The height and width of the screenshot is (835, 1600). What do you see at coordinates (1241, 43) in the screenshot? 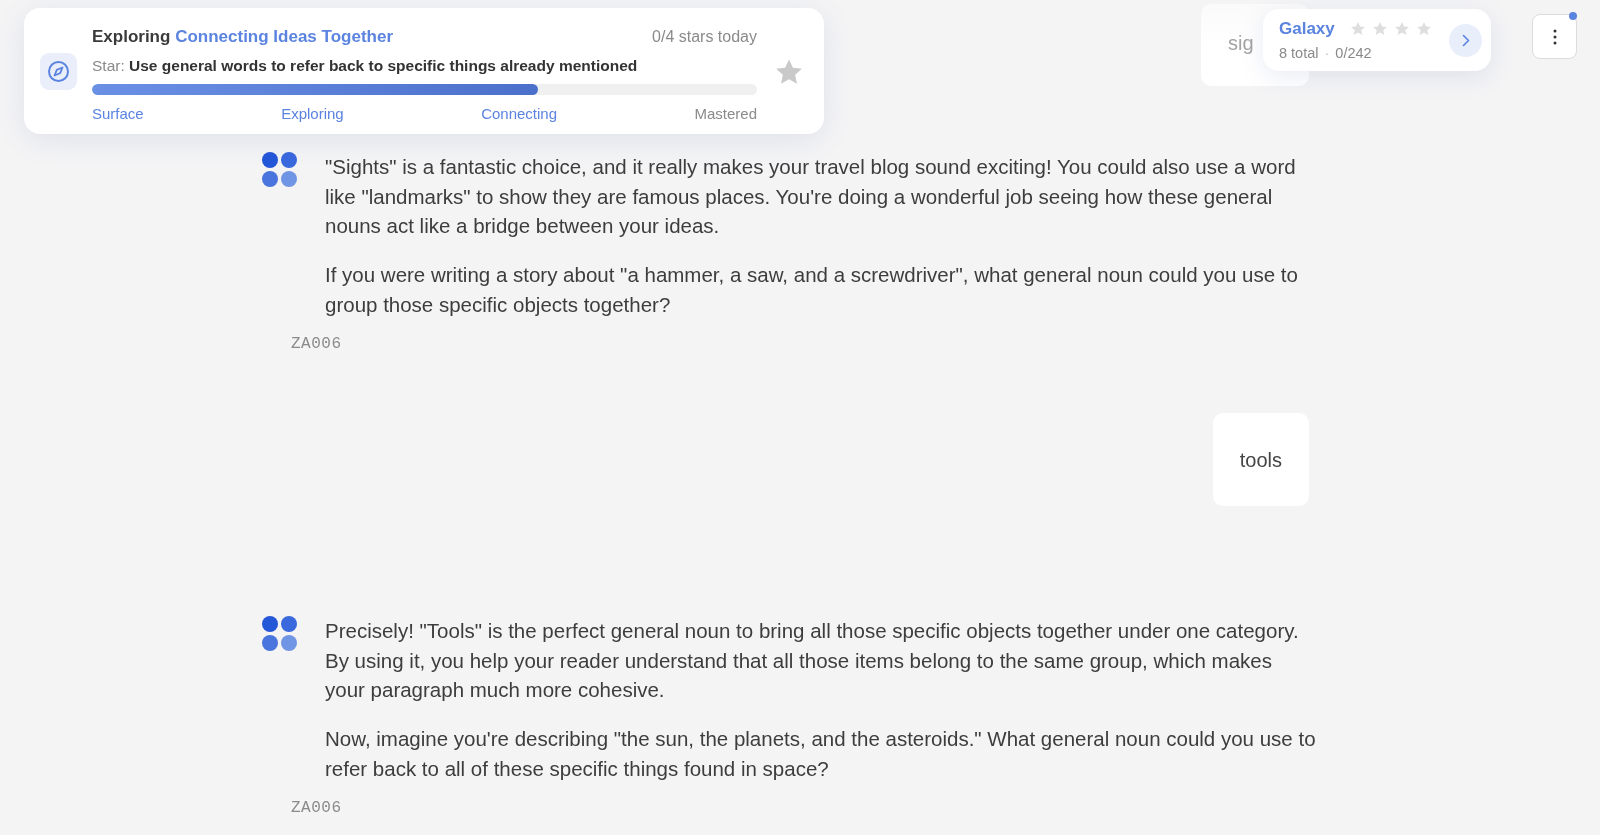
I see `message-text: sig` at bounding box center [1241, 43].